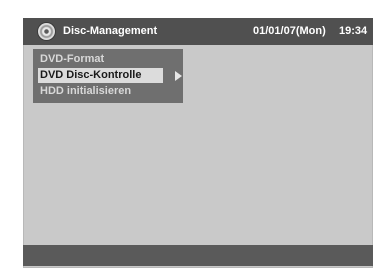  What do you see at coordinates (353, 31) in the screenshot?
I see `time-display: 19:34` at bounding box center [353, 31].